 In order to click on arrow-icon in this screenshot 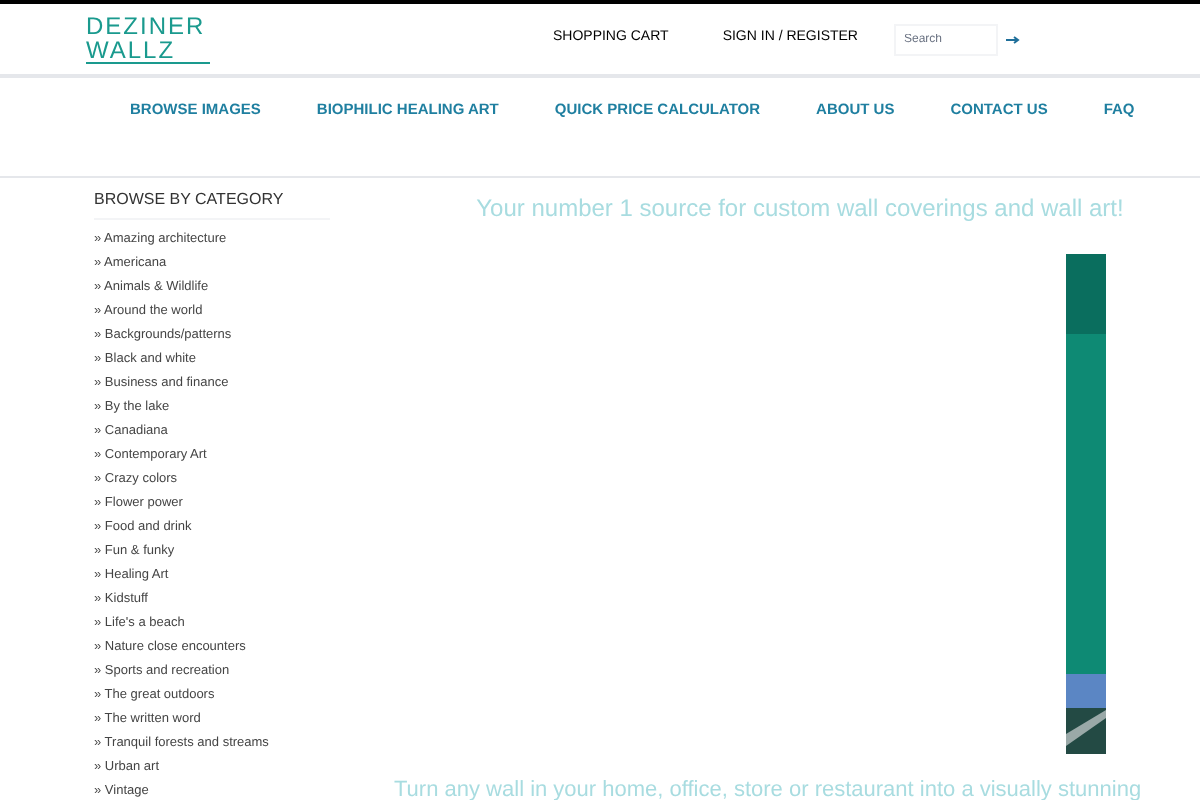, I will do `click(1013, 39)`.